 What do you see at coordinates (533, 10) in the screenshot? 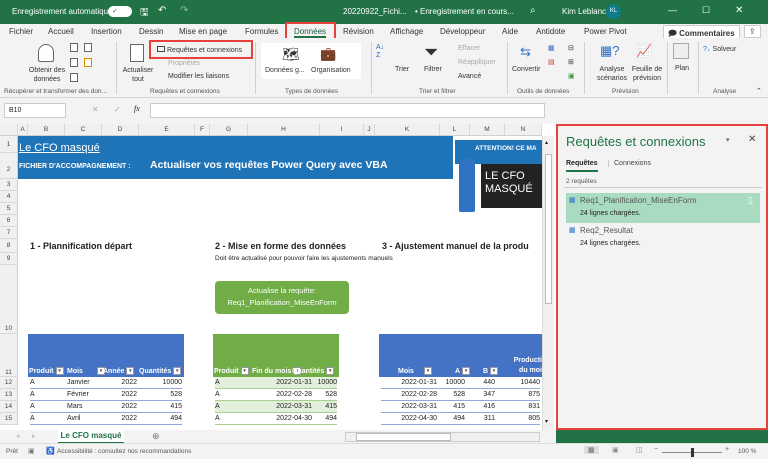
I see `search-icon: ⌕` at bounding box center [533, 10].